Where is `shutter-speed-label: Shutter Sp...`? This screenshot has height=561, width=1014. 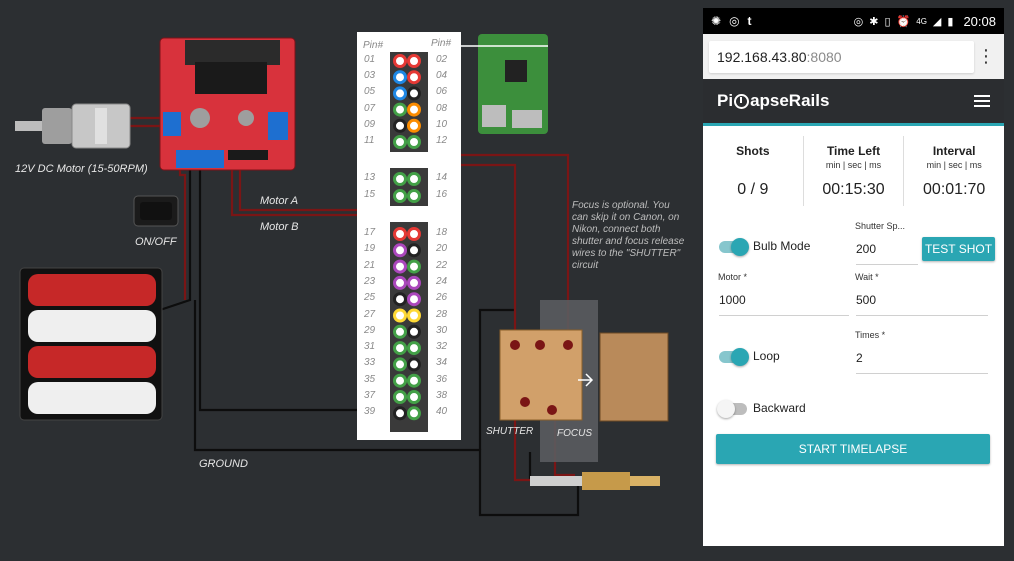
shutter-speed-label: Shutter Sp... is located at coordinates (880, 226).